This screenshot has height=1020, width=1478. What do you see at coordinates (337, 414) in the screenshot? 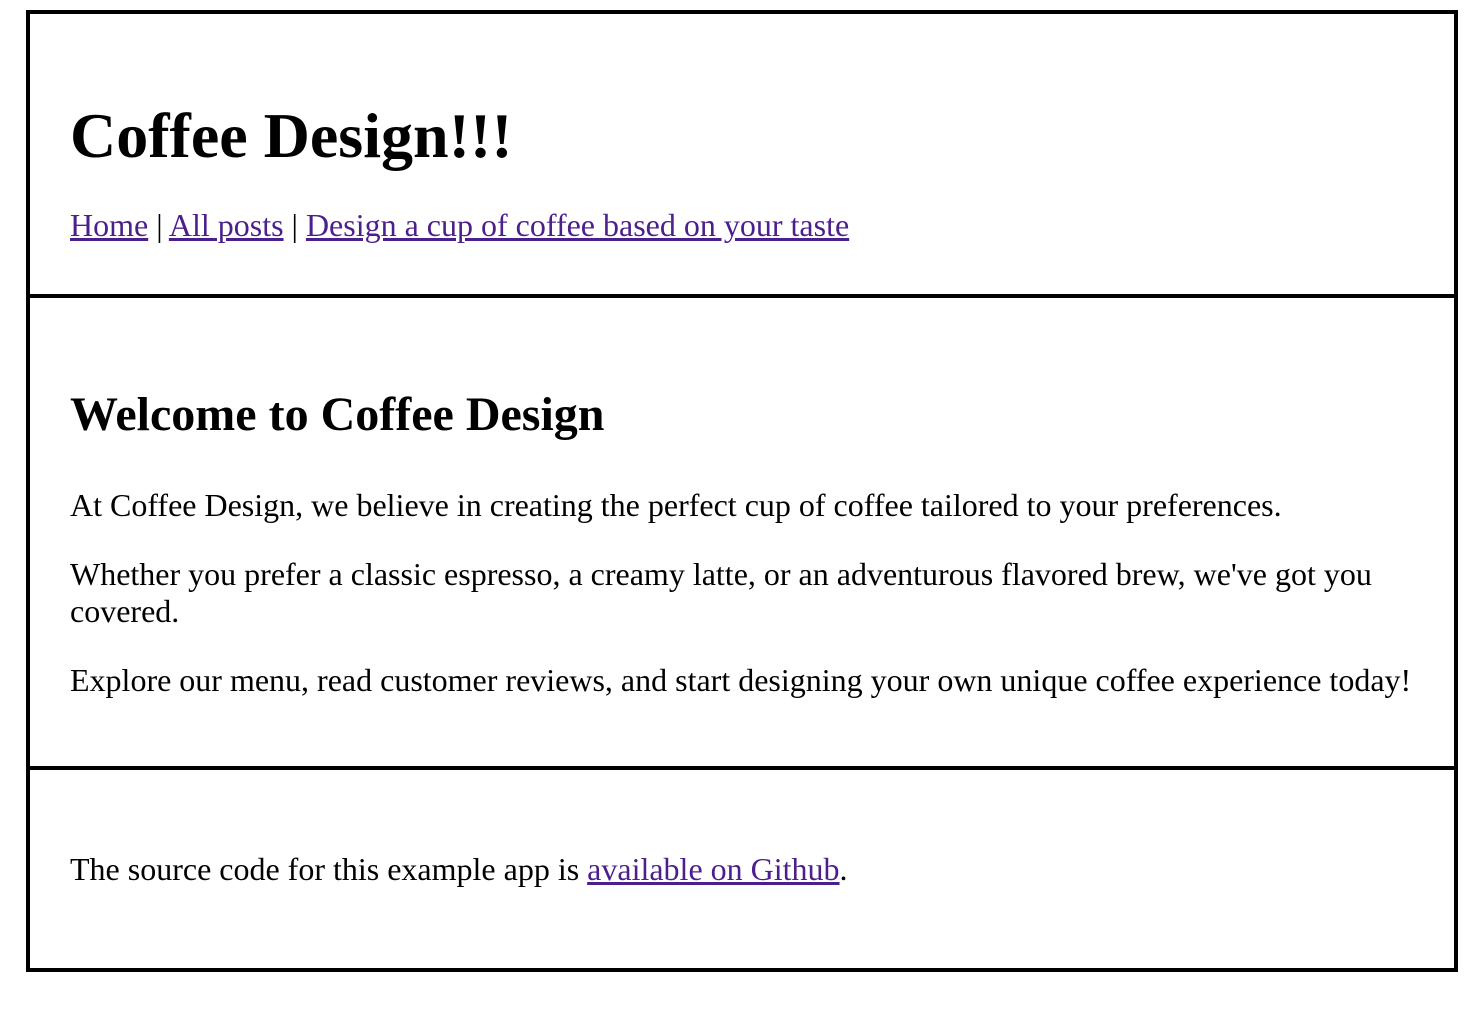
I see `page-heading: Welcome to Coffee Design` at bounding box center [337, 414].